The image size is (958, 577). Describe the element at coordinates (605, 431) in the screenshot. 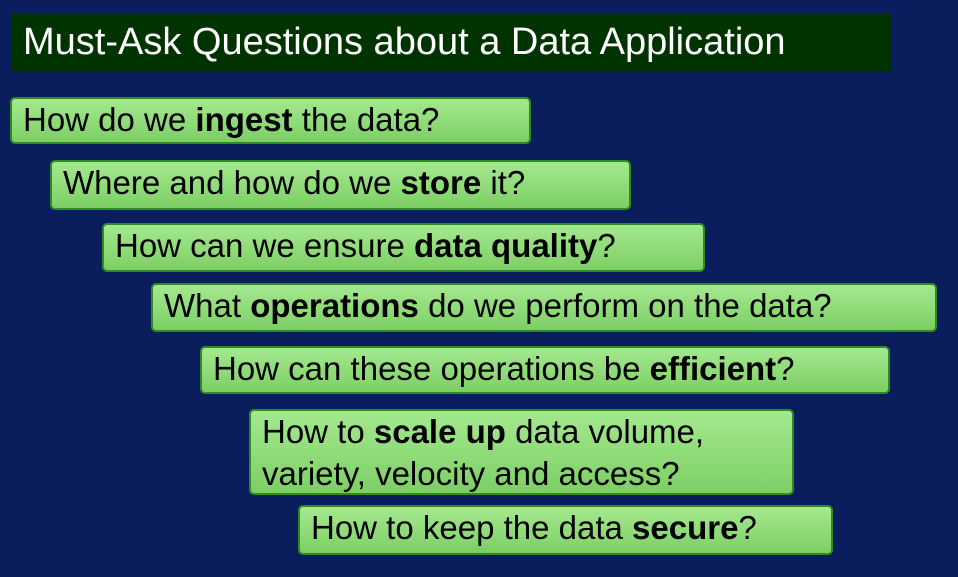

I see `question-text: data volume,` at that location.